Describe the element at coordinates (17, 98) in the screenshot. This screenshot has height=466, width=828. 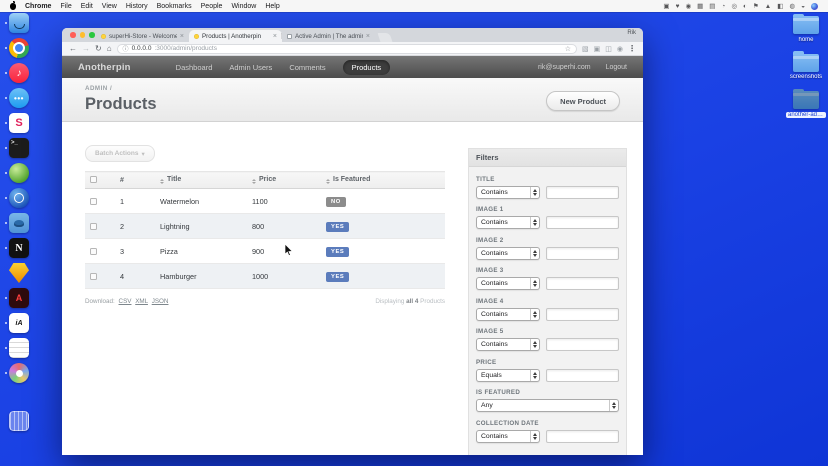
I see `messages-dock-icon: •••` at that location.